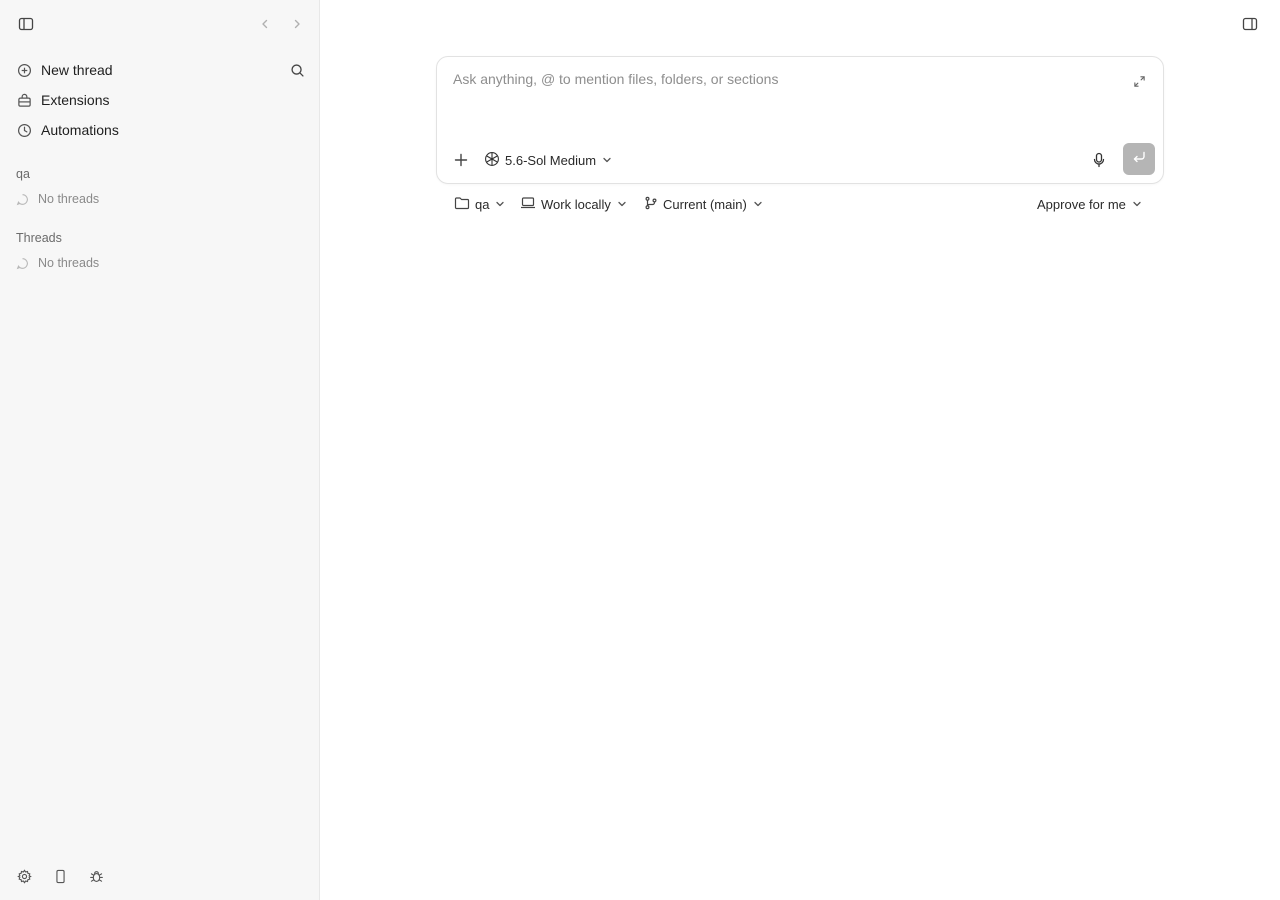 This screenshot has width=1280, height=900. I want to click on nav-automations: Automations, so click(160, 130).